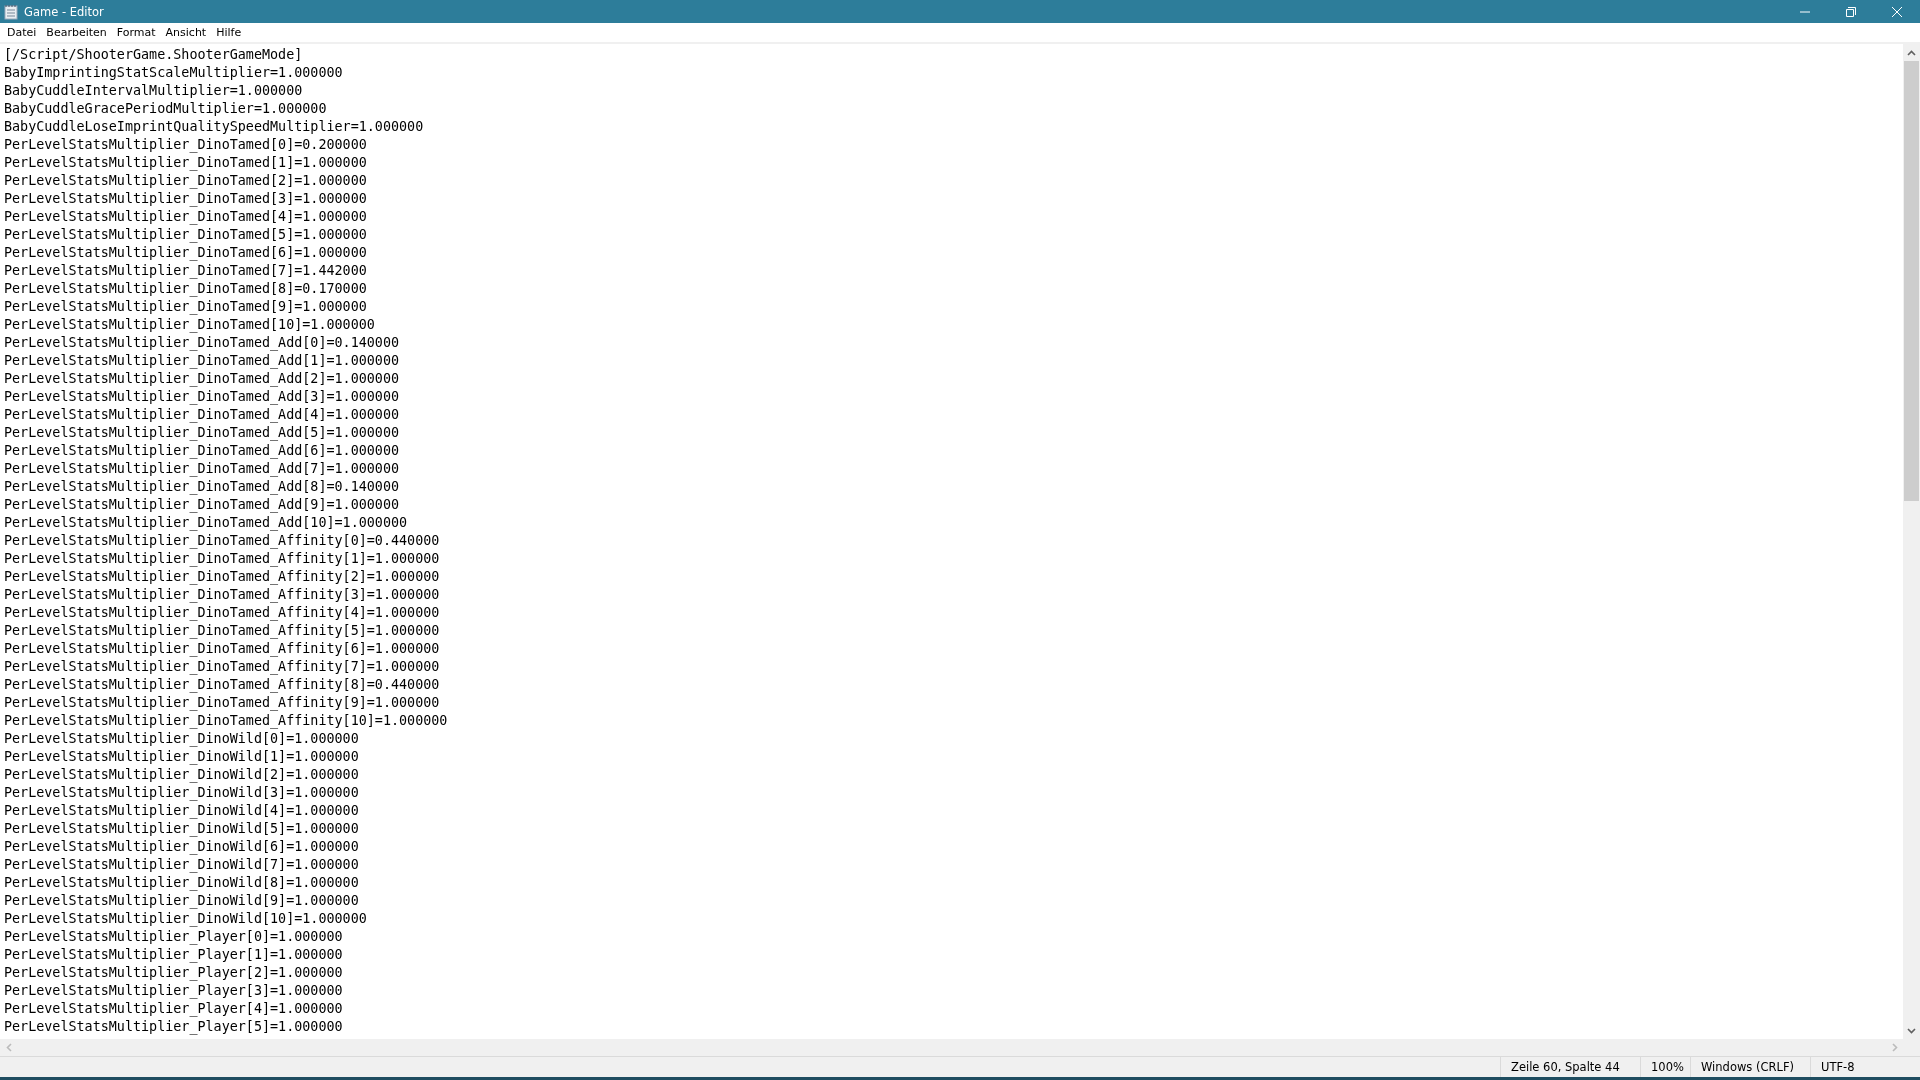 The width and height of the screenshot is (1920, 1080). I want to click on text-line: BabyCuddleGracePeriodMultiplier=1.000000, so click(166, 109).